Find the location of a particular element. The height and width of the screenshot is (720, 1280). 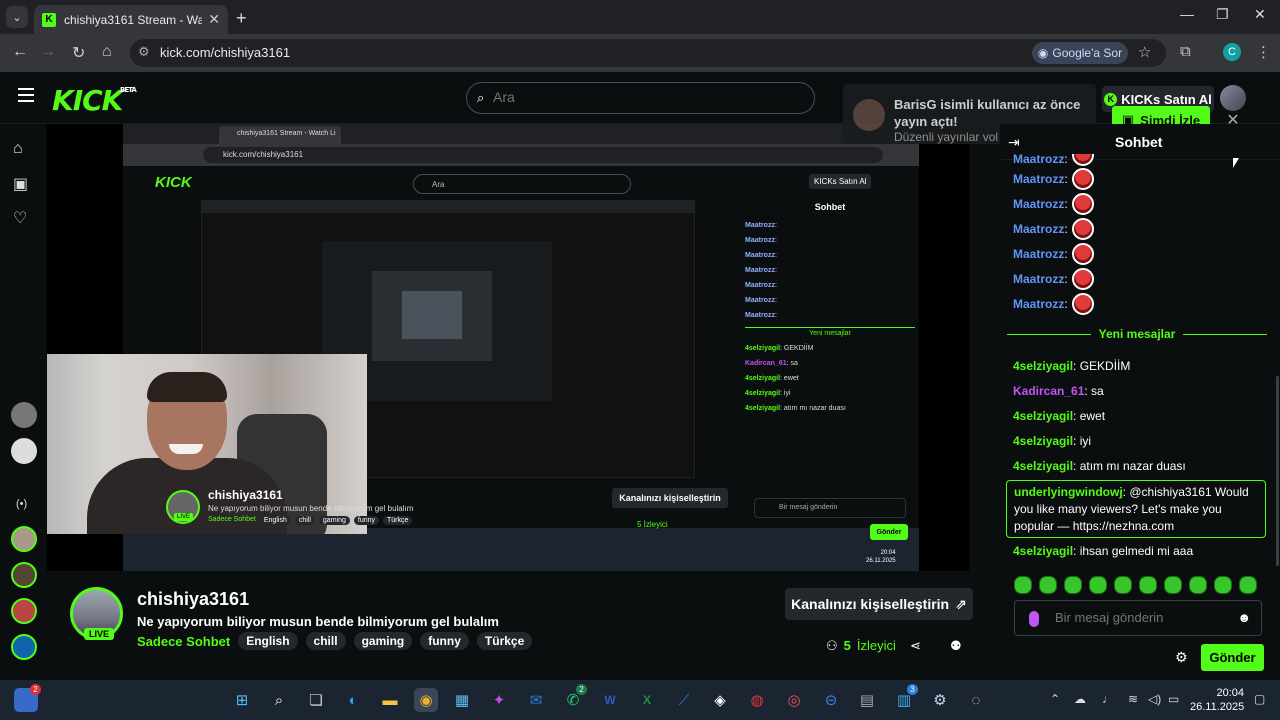

steam-icon: ⚙ is located at coordinates (940, 700).